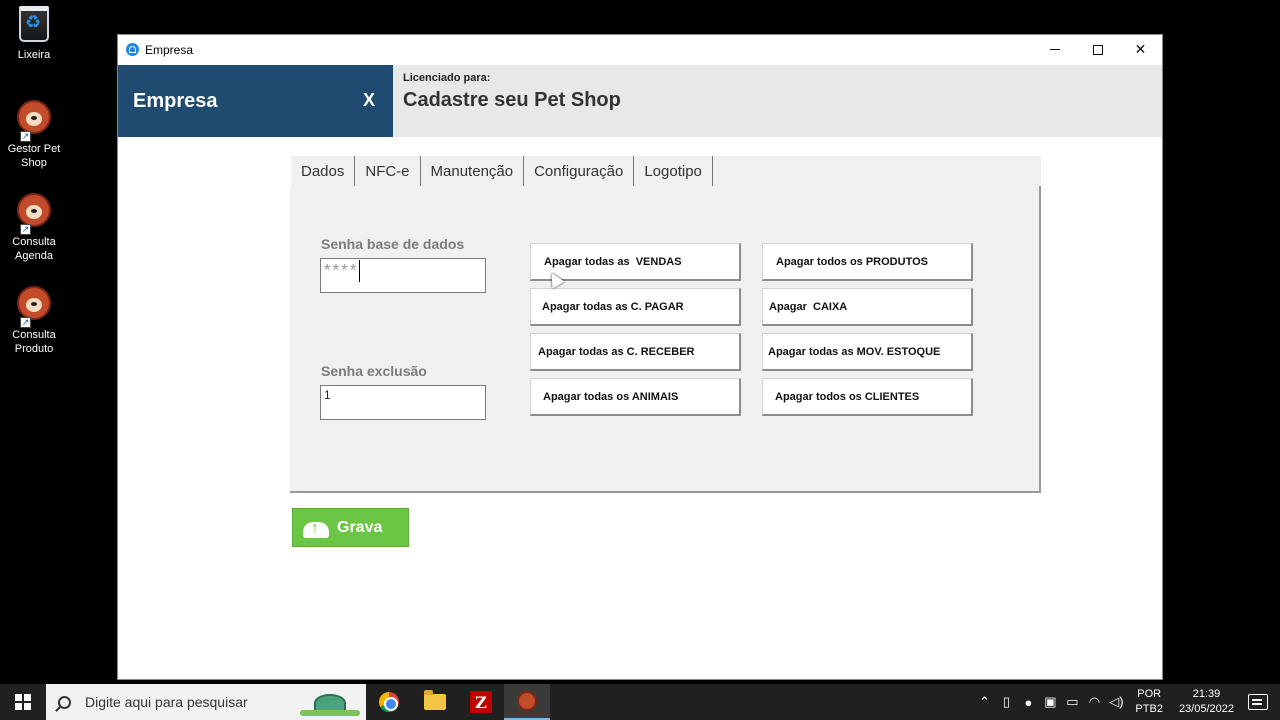 Image resolution: width=1280 pixels, height=720 pixels. I want to click on delete-sales-button: Apagar todas as VENDAS, so click(635, 262).